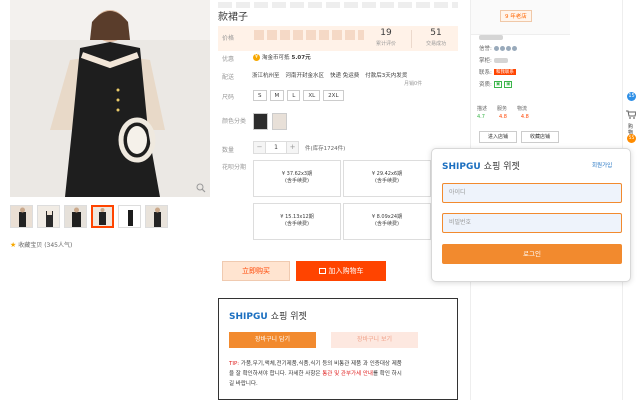  What do you see at coordinates (498, 137) in the screenshot?
I see `enter-shop-button: 进入店铺` at bounding box center [498, 137].